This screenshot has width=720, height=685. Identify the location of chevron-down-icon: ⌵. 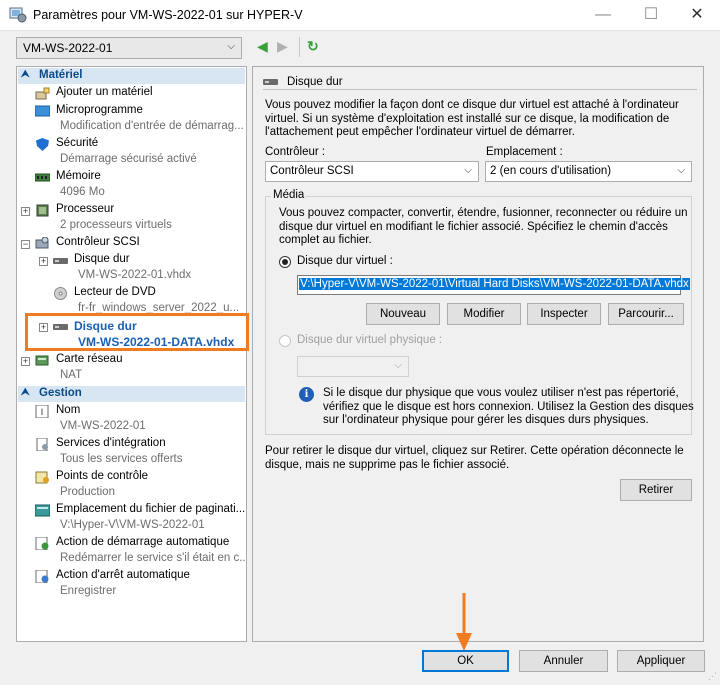
(681, 170).